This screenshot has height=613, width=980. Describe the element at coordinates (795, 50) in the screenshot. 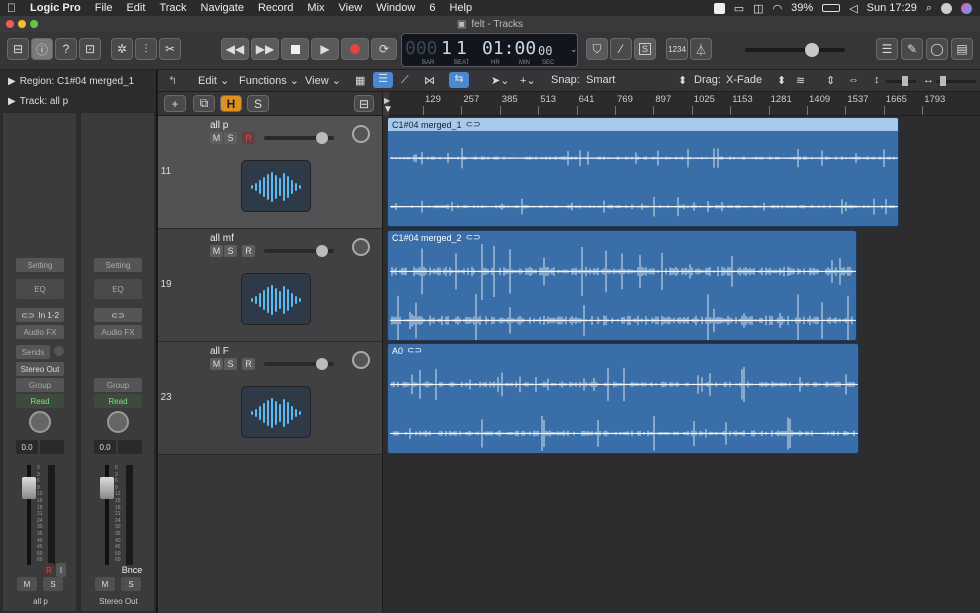

I see `master-volume-slider` at that location.